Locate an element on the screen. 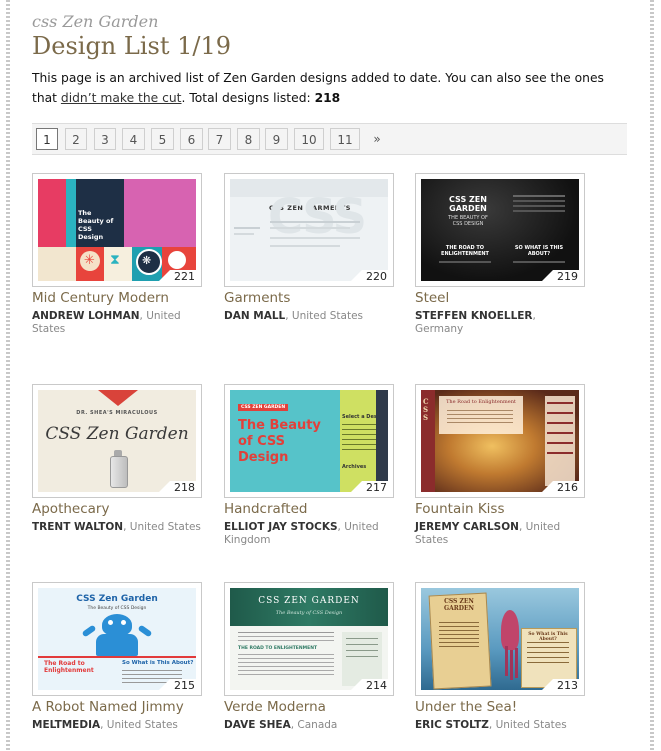 The height and width of the screenshot is (751, 661). thumb-heading: The Road to Enlightenment is located at coordinates (481, 402).